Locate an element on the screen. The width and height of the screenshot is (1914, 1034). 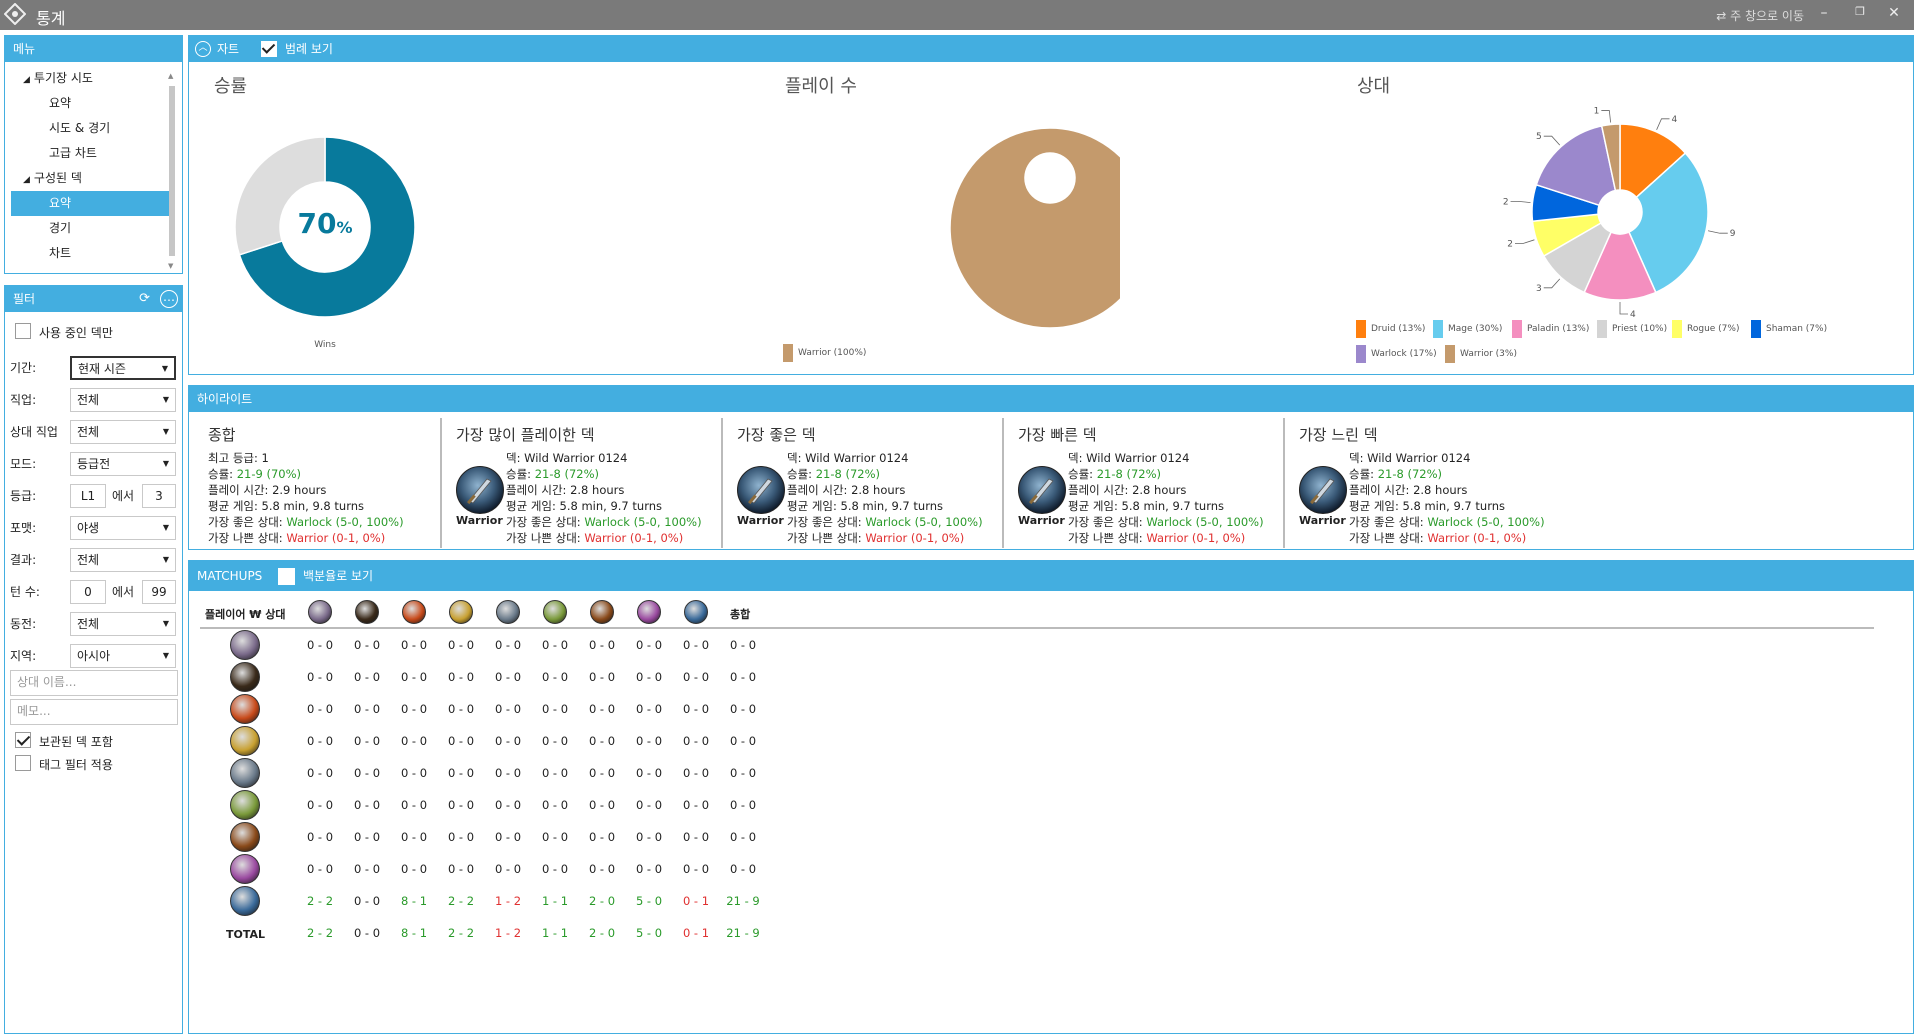
close-button: ✕ is located at coordinates (1894, 14).